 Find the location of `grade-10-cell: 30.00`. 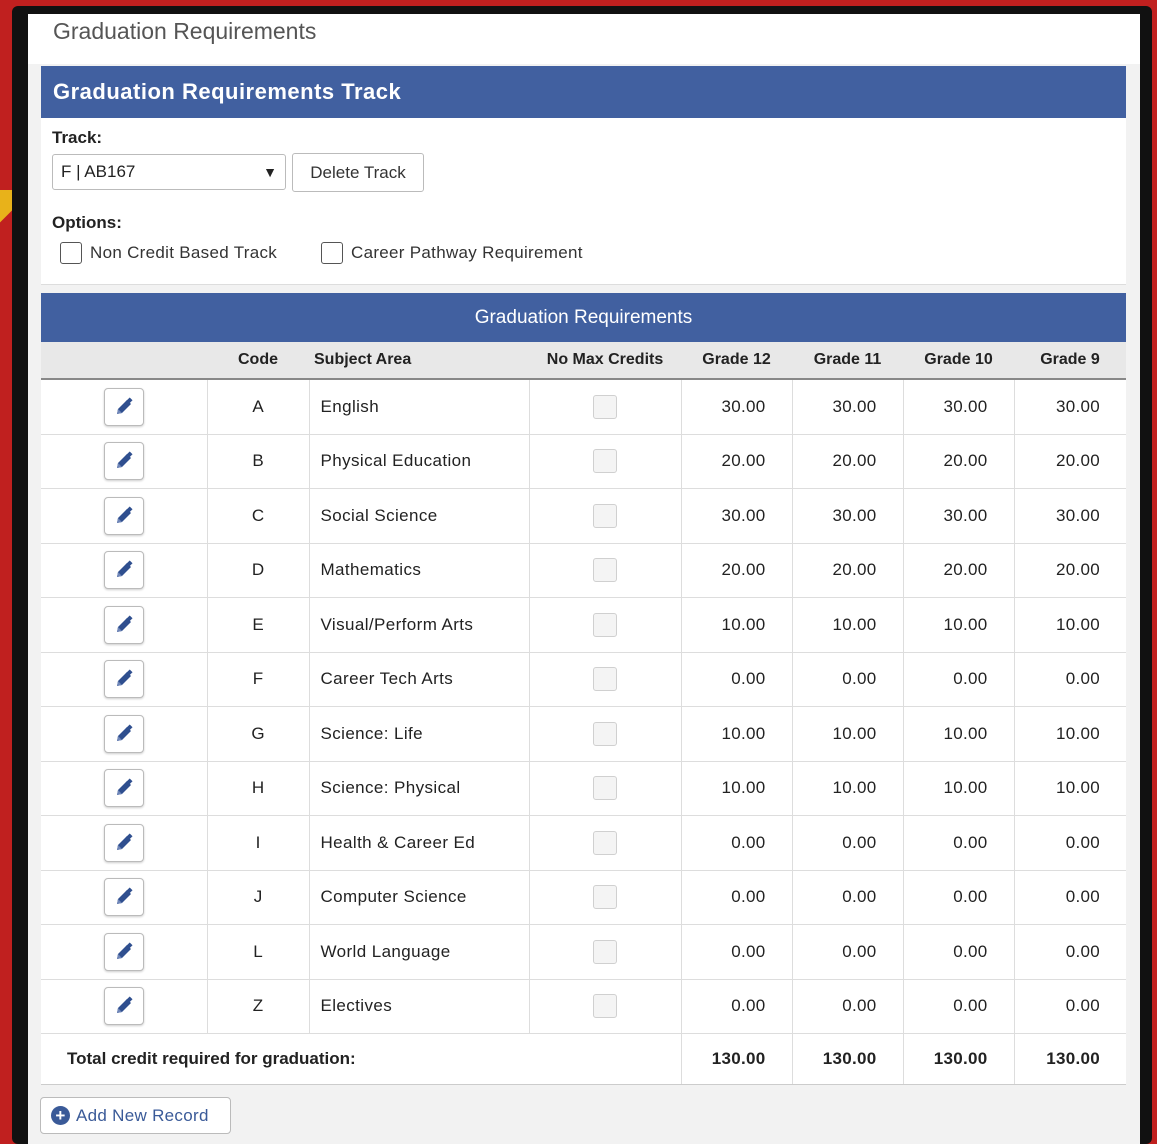

grade-10-cell: 30.00 is located at coordinates (959, 407).